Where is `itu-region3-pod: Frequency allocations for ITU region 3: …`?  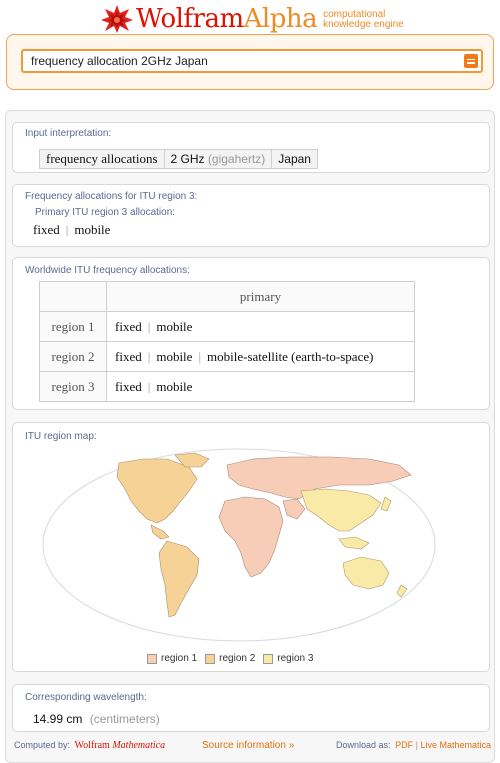
itu-region3-pod: Frequency allocations for ITU region 3: … is located at coordinates (251, 215).